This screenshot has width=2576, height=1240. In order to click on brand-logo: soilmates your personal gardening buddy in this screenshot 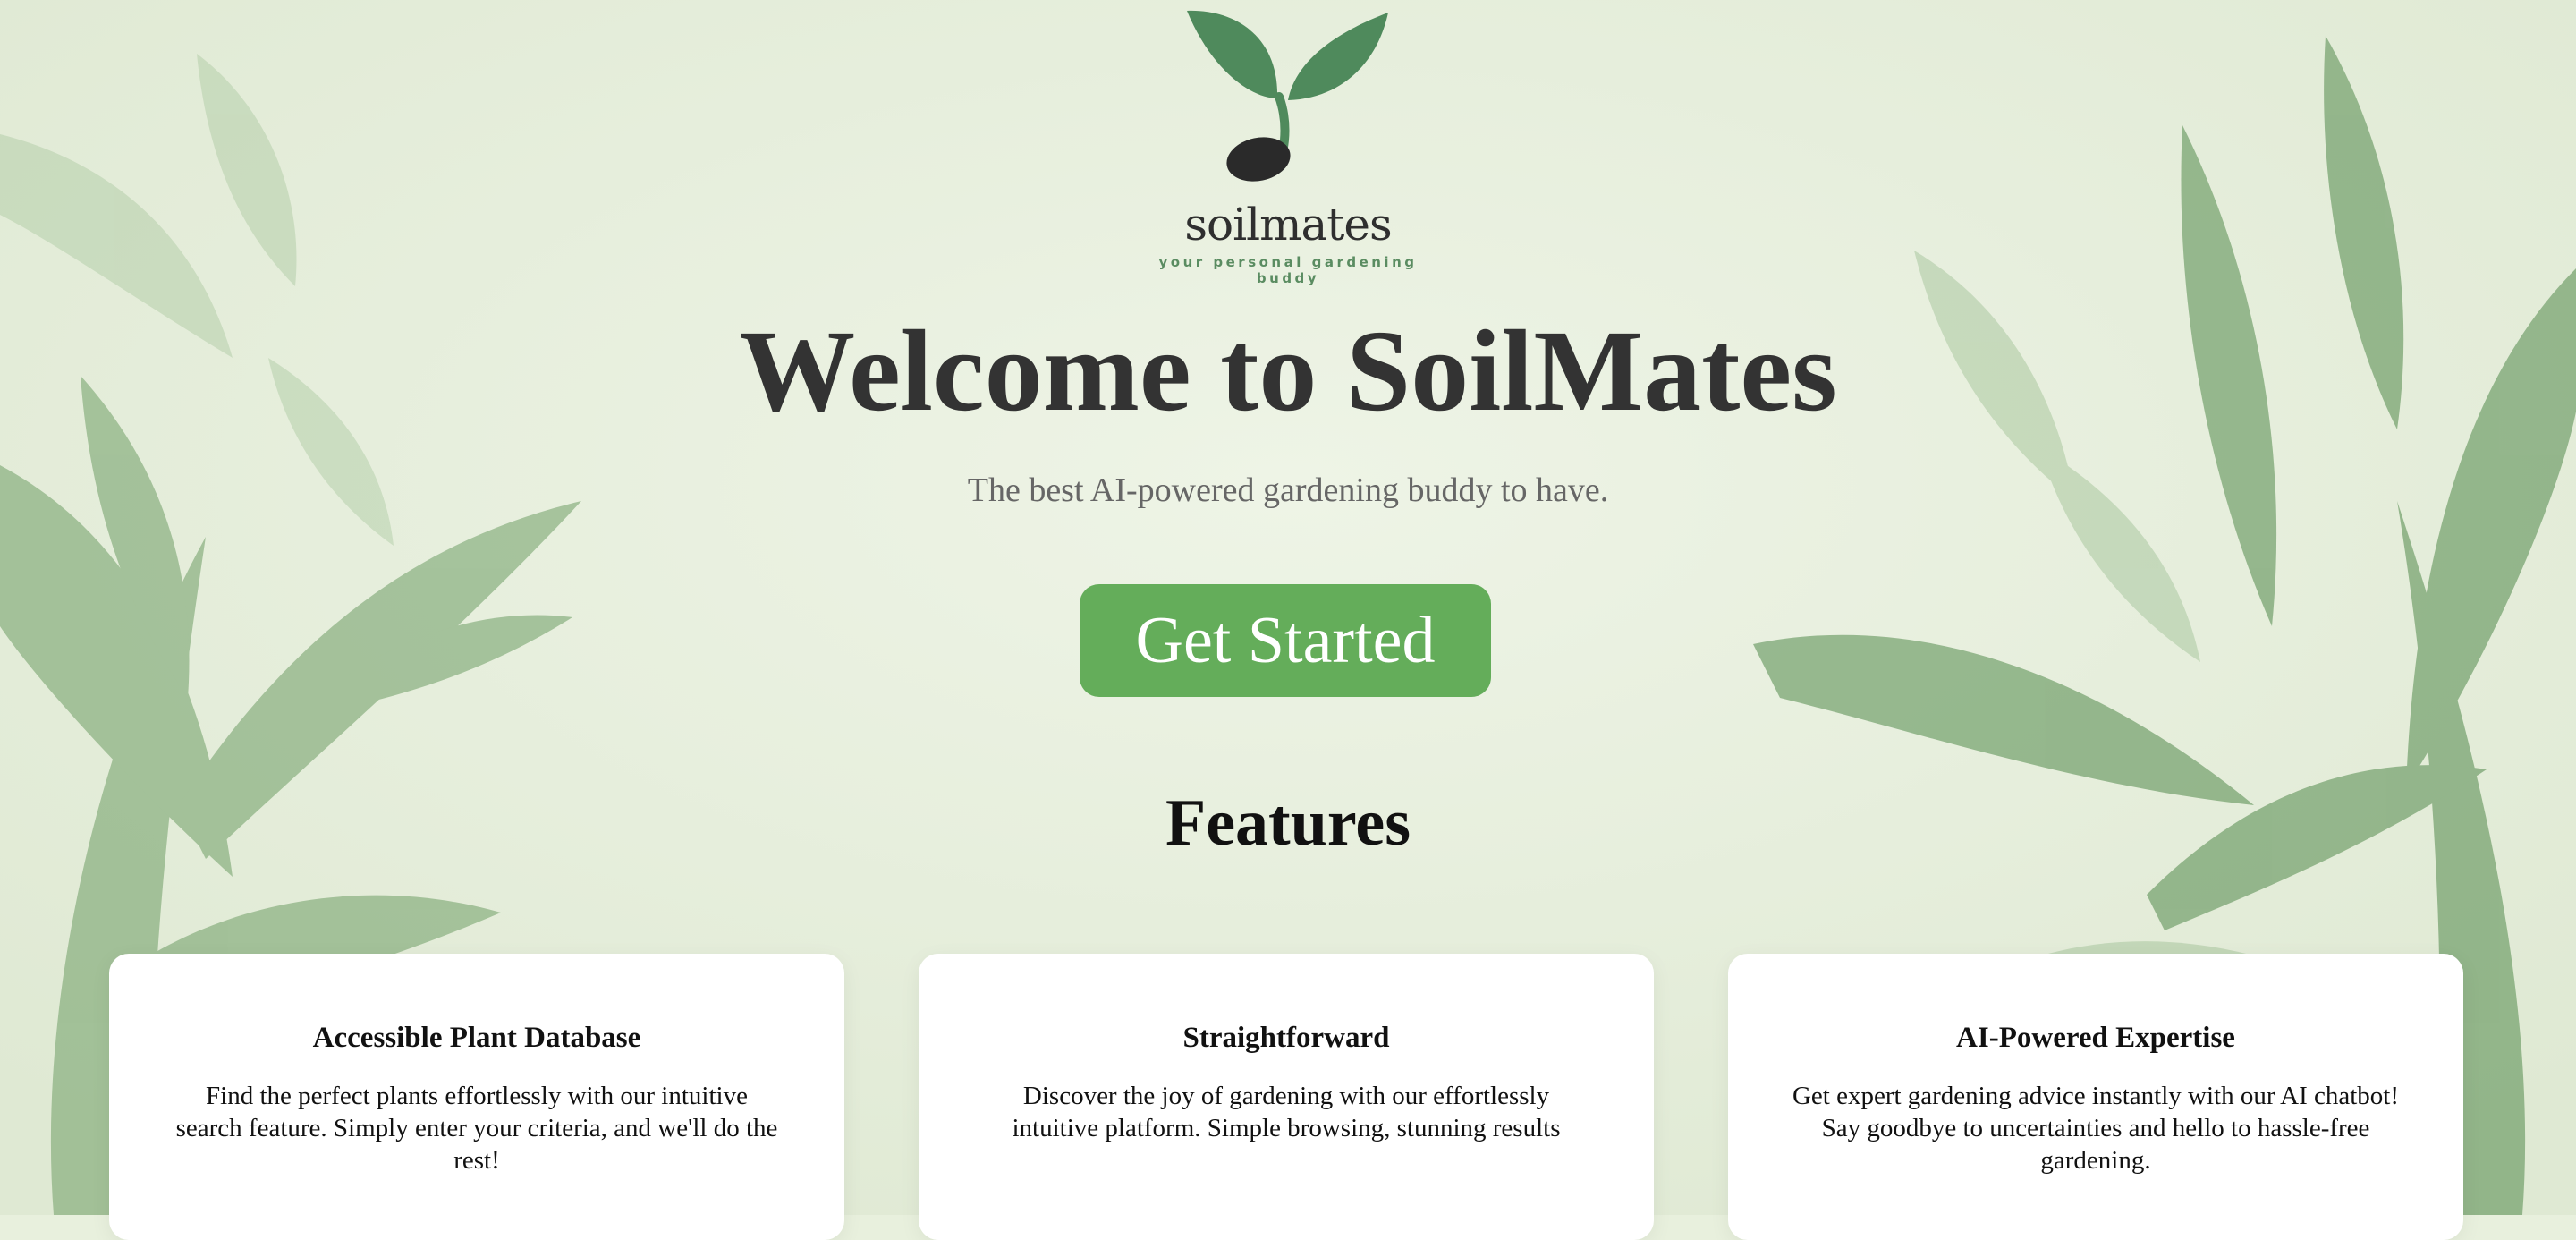, I will do `click(1288, 143)`.